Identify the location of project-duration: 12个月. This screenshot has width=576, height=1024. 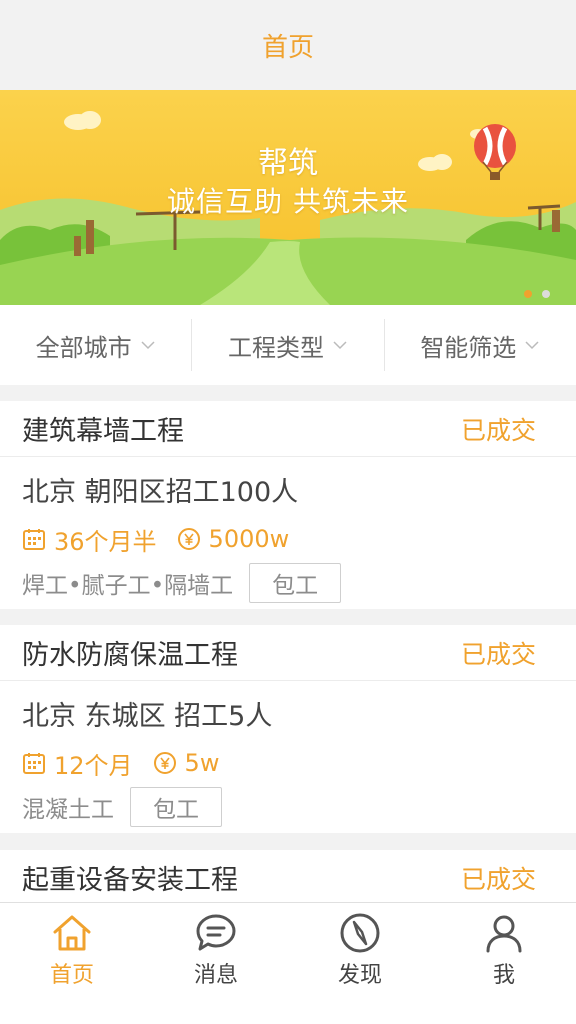
(93, 765).